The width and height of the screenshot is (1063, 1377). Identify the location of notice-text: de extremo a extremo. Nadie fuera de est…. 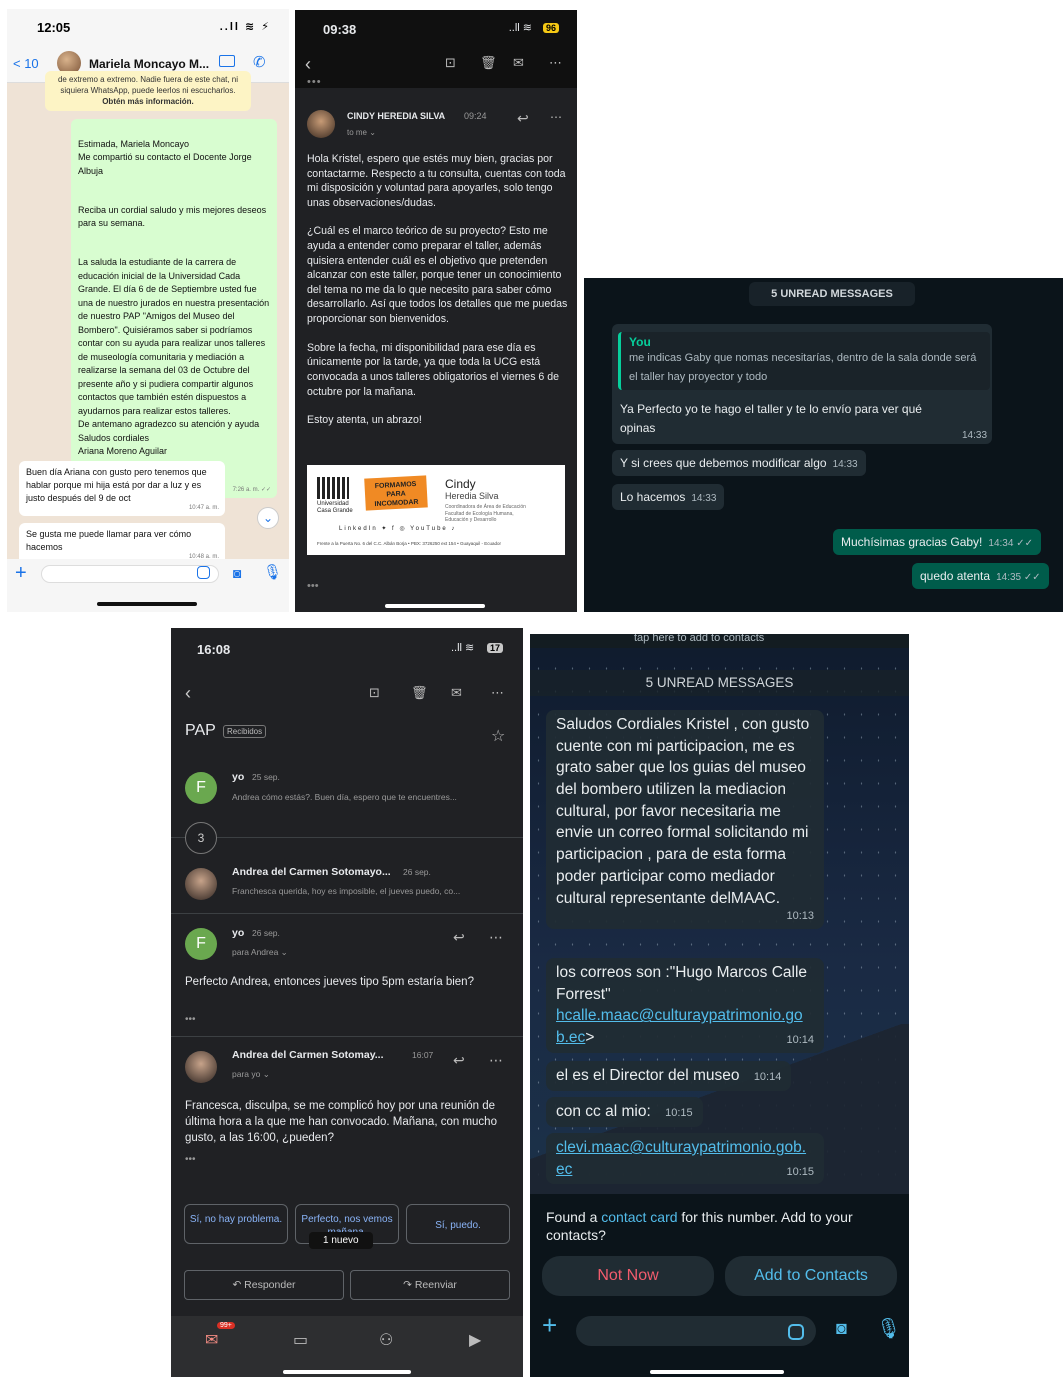
(148, 85).